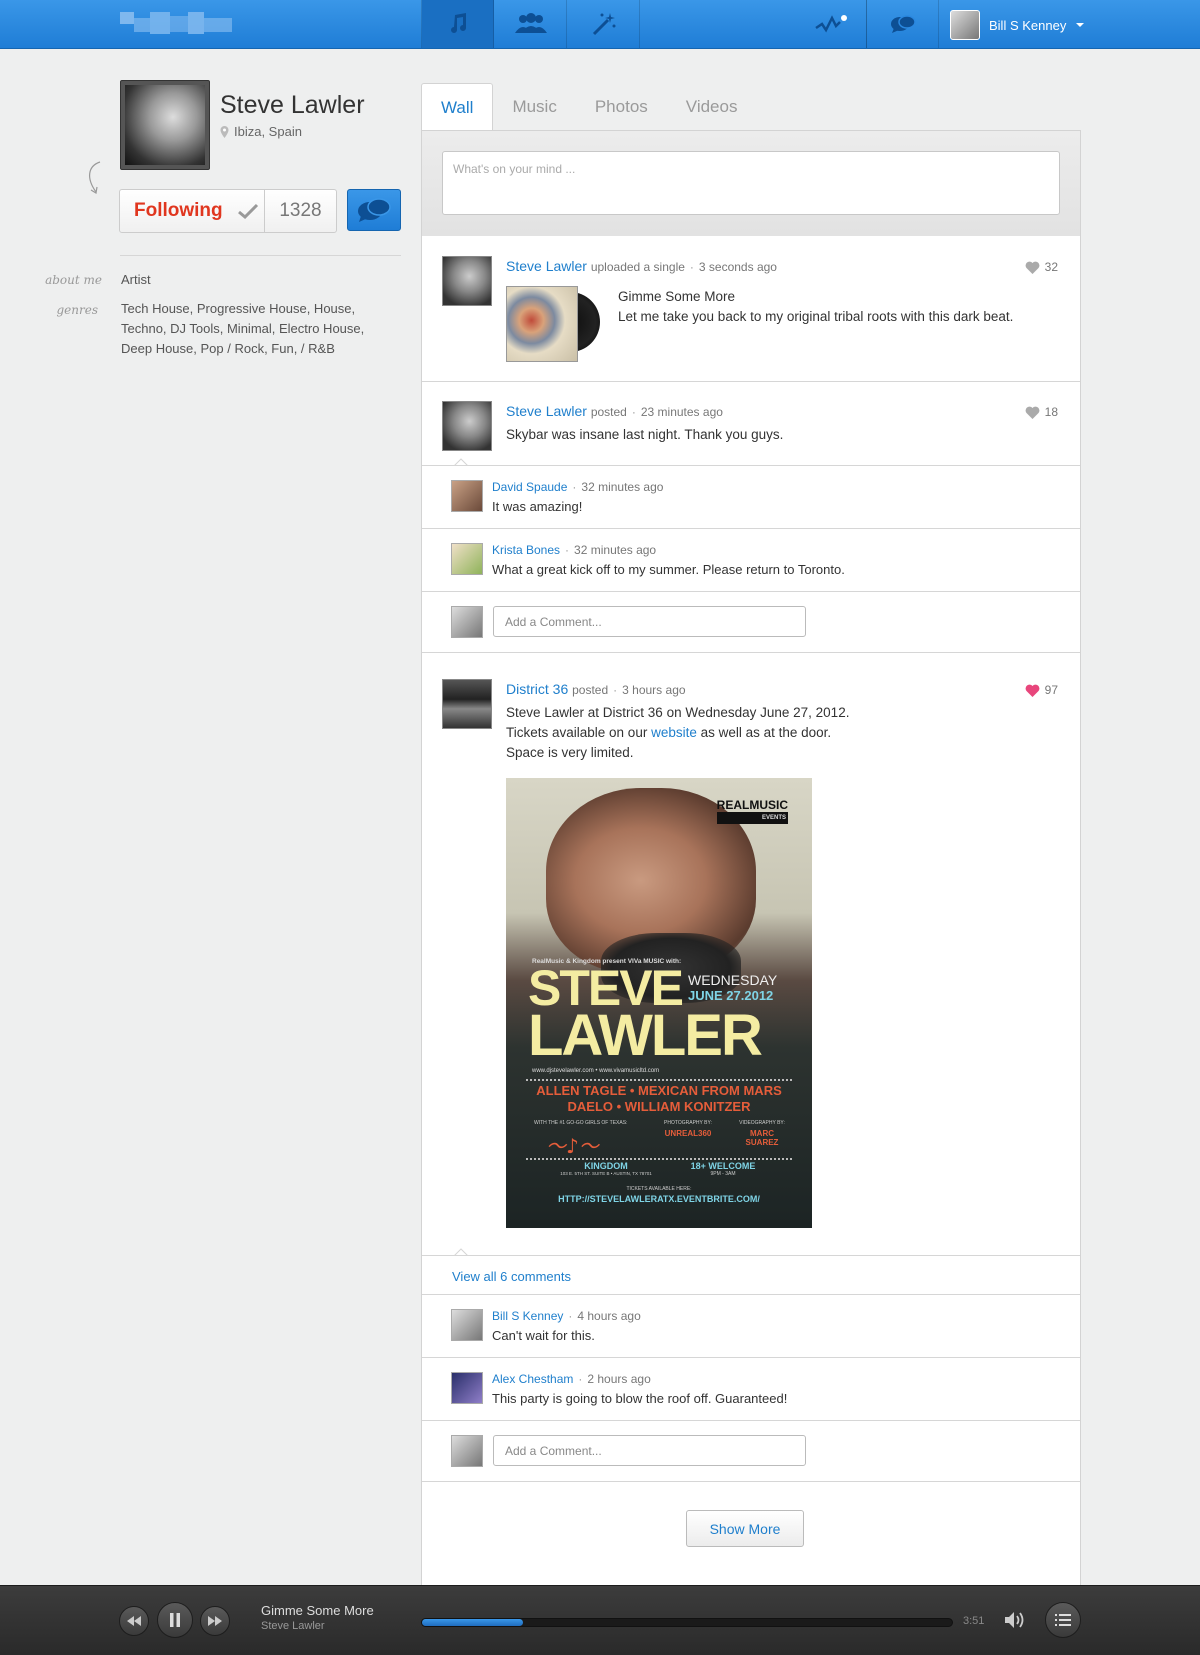 The width and height of the screenshot is (1200, 1655). Describe the element at coordinates (537, 506) in the screenshot. I see `comment-text: It was amazing!` at that location.